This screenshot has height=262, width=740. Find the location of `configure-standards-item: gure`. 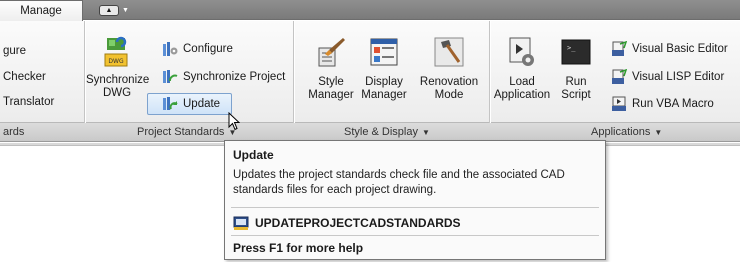

configure-standards-item: gure is located at coordinates (14, 51).